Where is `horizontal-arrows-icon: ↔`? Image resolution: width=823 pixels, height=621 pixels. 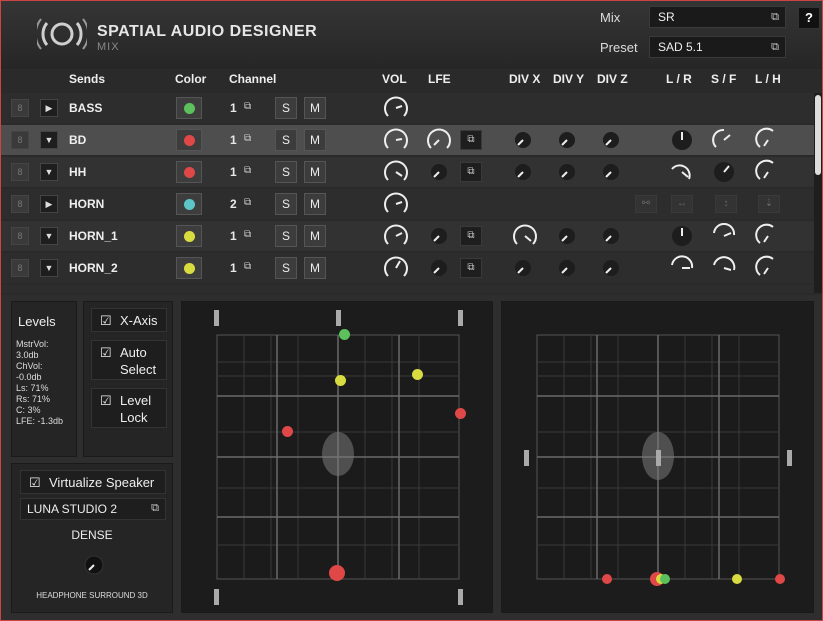 horizontal-arrows-icon: ↔ is located at coordinates (682, 204).